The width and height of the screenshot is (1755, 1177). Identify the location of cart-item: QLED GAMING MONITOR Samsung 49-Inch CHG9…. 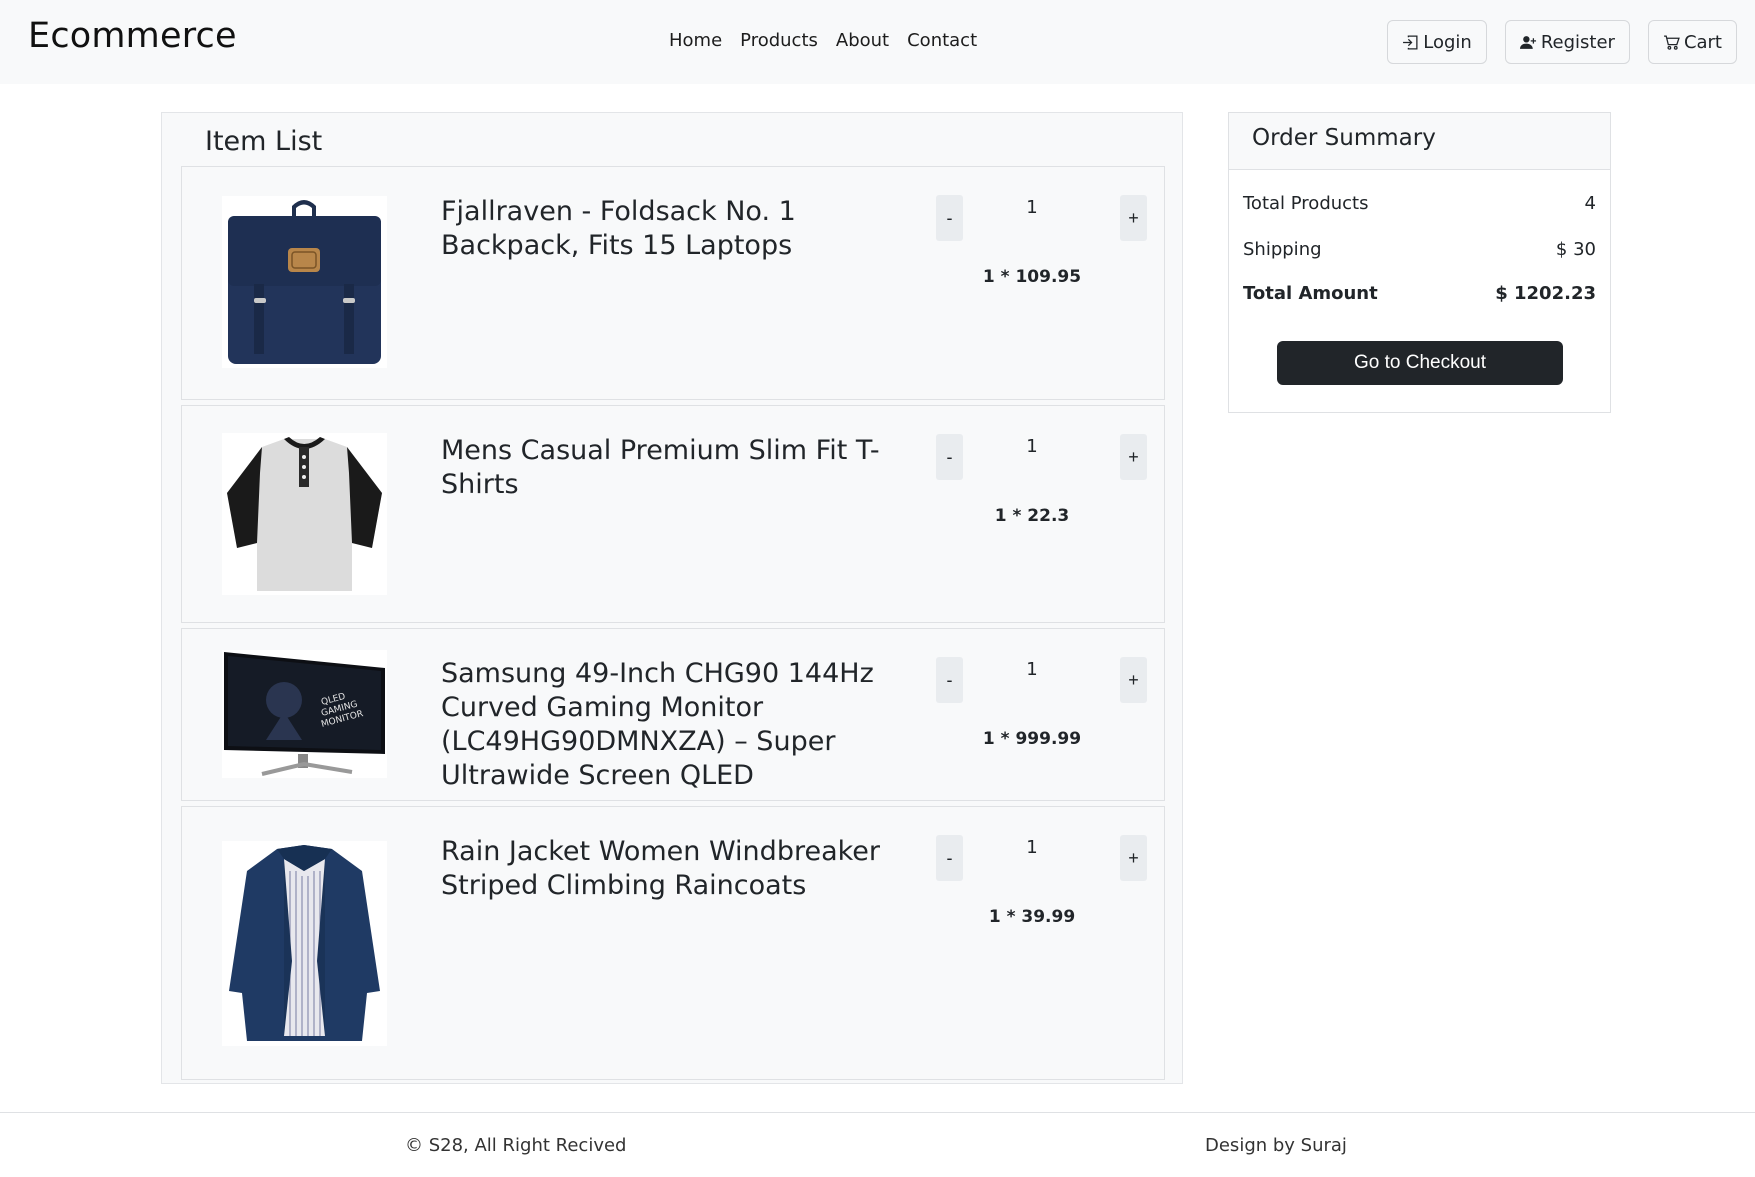
(673, 714).